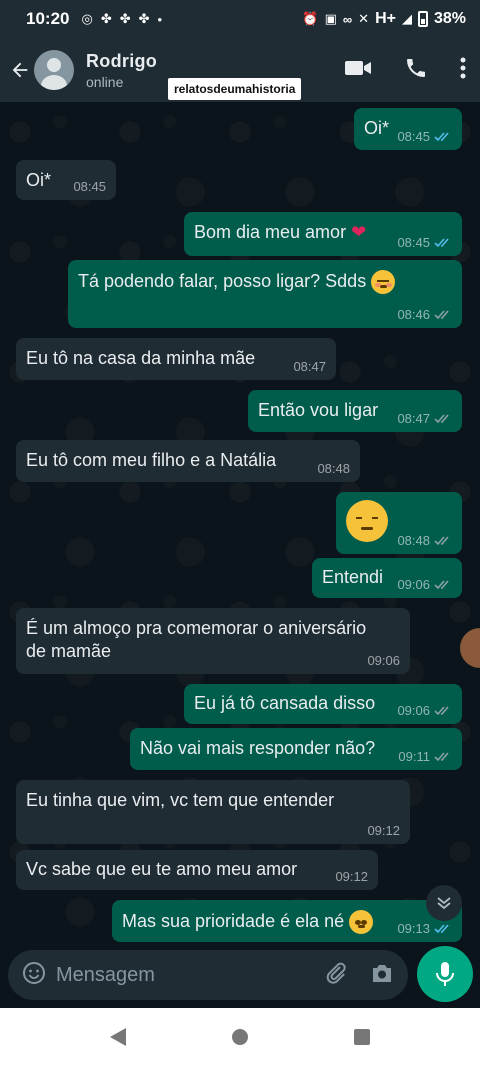  What do you see at coordinates (240, 19) in the screenshot?
I see `status-bar: 10:20 ◎ ✤ ✤ ✤ • ⏰ ▣ ∞ ✕ H+ ◢ 38%` at bounding box center [240, 19].